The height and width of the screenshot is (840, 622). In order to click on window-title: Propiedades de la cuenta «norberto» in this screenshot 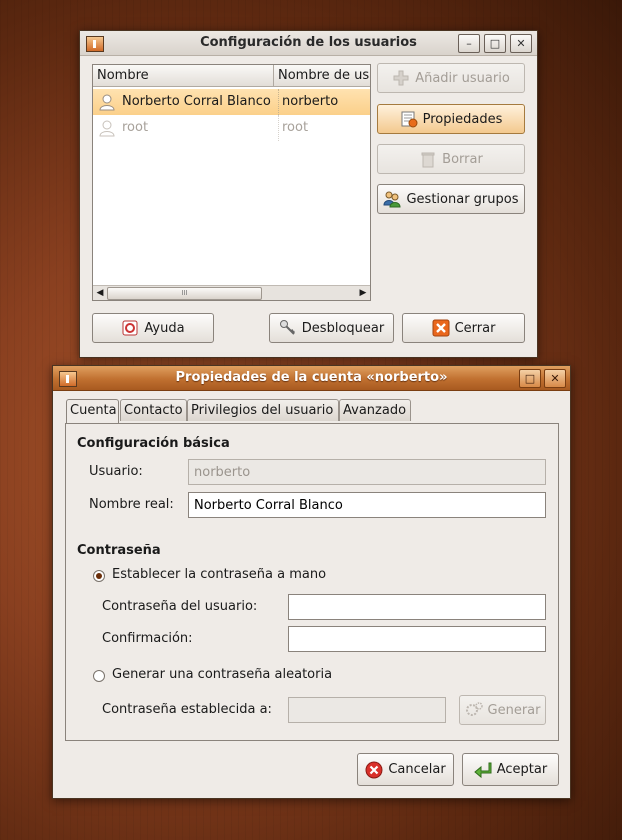, I will do `click(311, 377)`.